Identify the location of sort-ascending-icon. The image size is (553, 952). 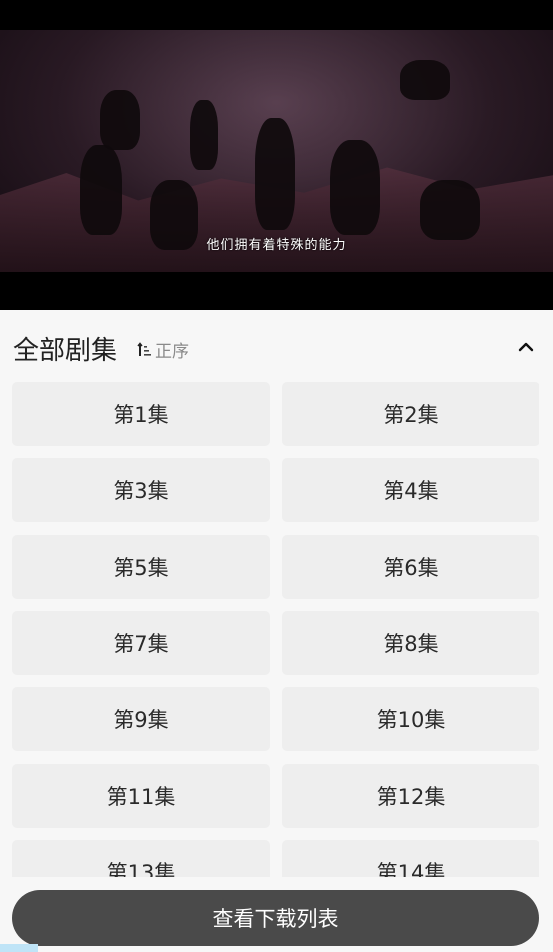
(144, 348).